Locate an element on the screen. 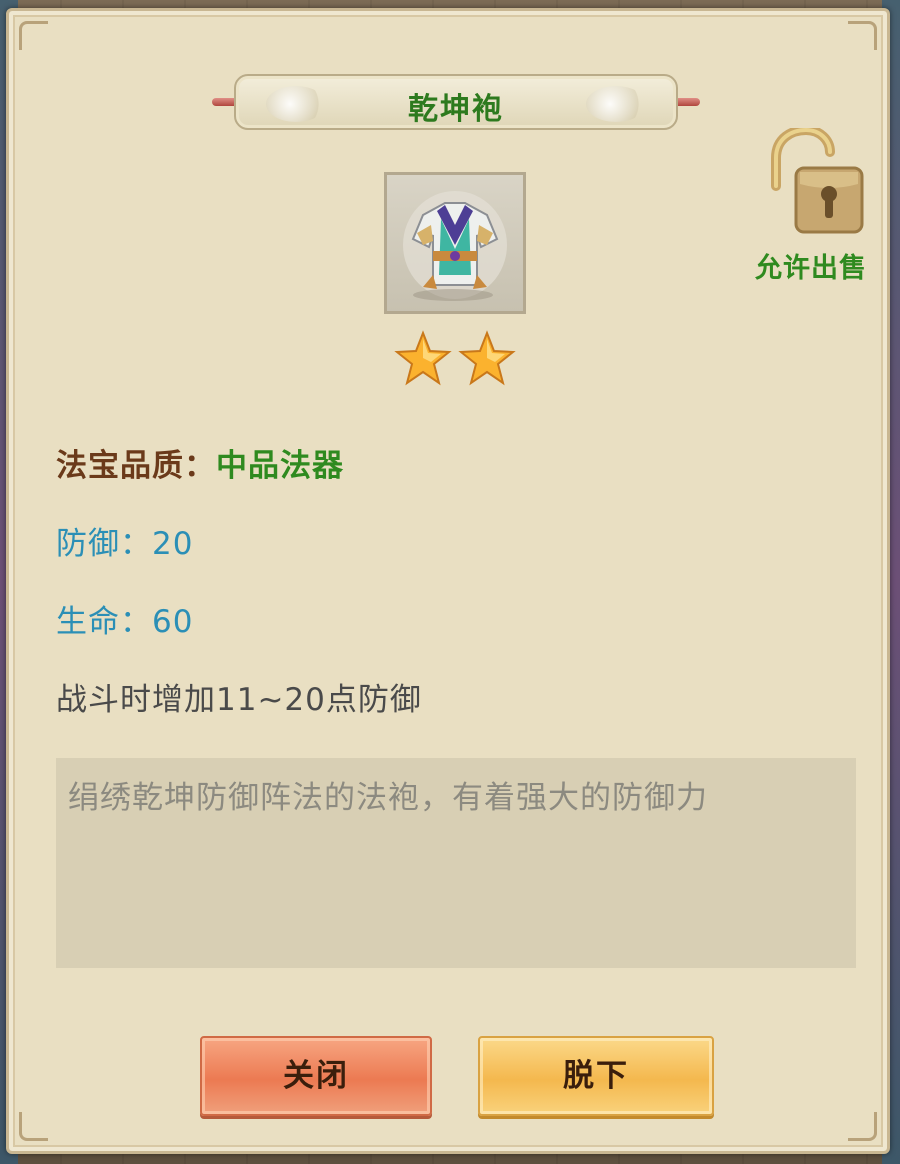  sale-lock-toggle: 允许出售 is located at coordinates (811, 208).